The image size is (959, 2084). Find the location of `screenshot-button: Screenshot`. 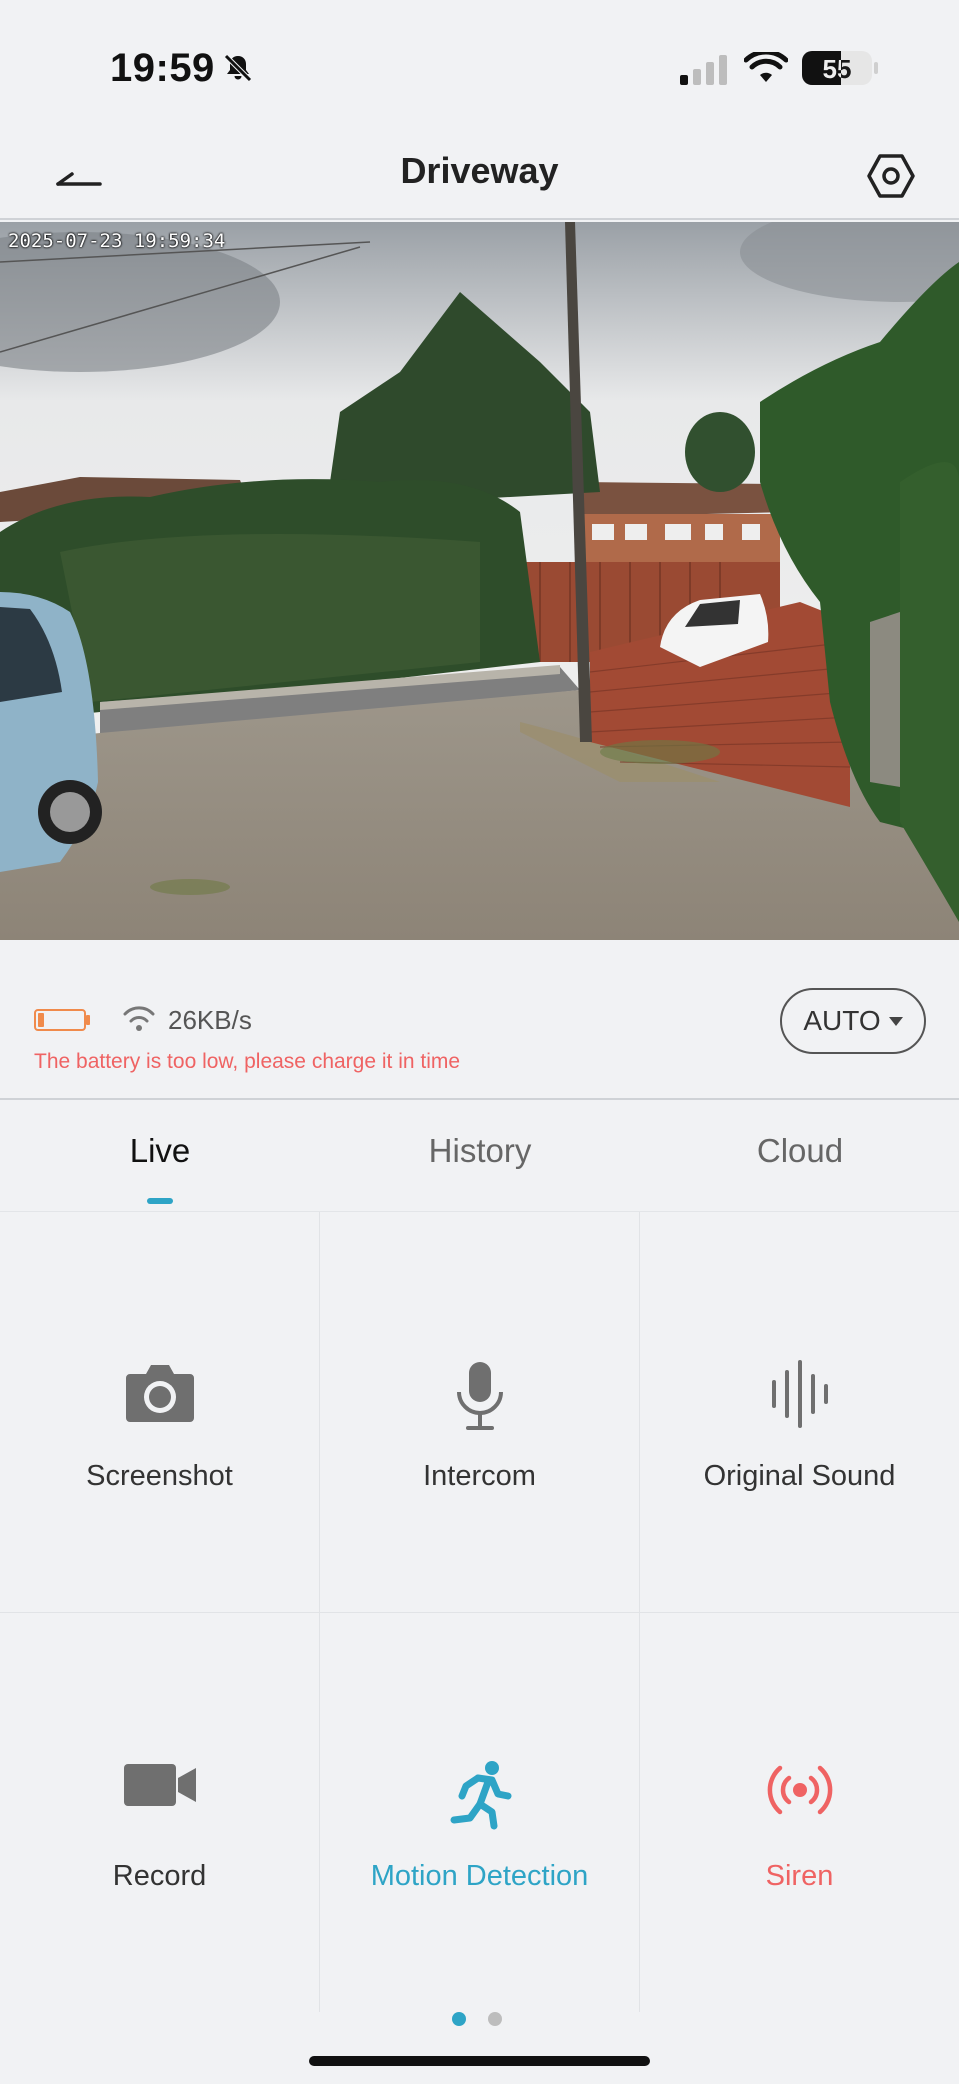

screenshot-button: Screenshot is located at coordinates (159, 1412).